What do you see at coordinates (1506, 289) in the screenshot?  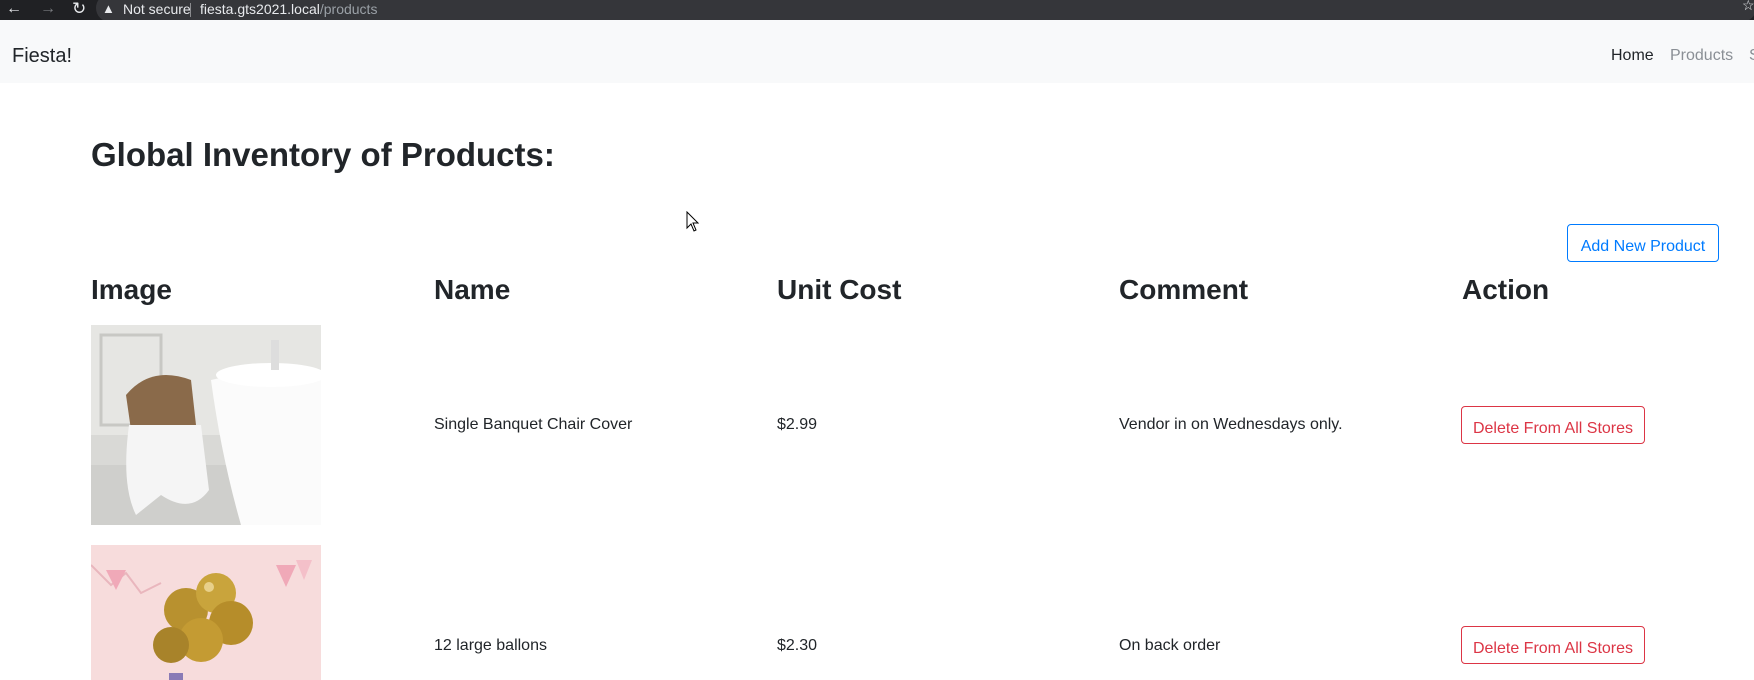 I see `column-header-action: Action` at bounding box center [1506, 289].